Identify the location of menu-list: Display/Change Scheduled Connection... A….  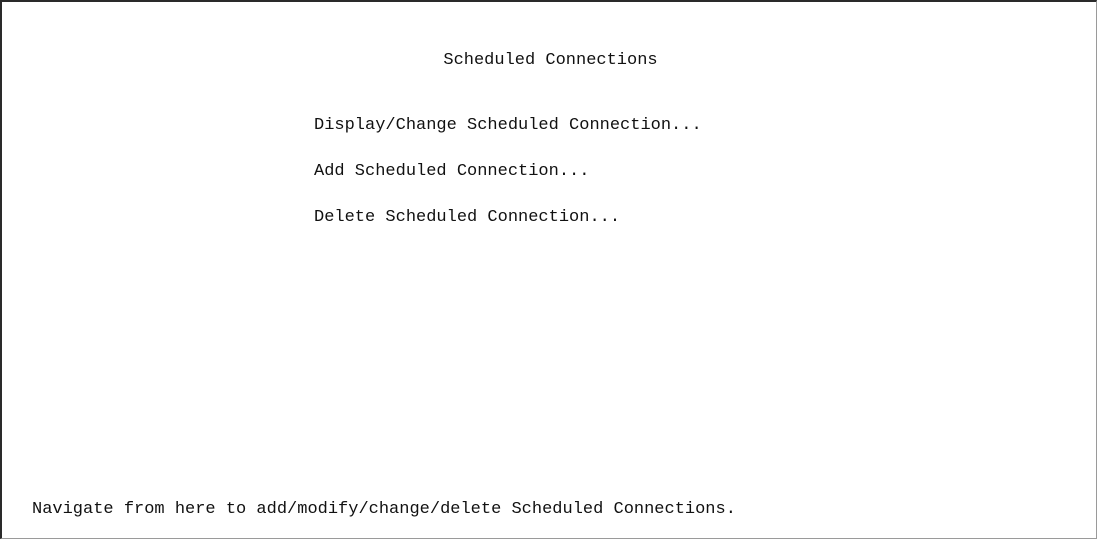
(508, 184).